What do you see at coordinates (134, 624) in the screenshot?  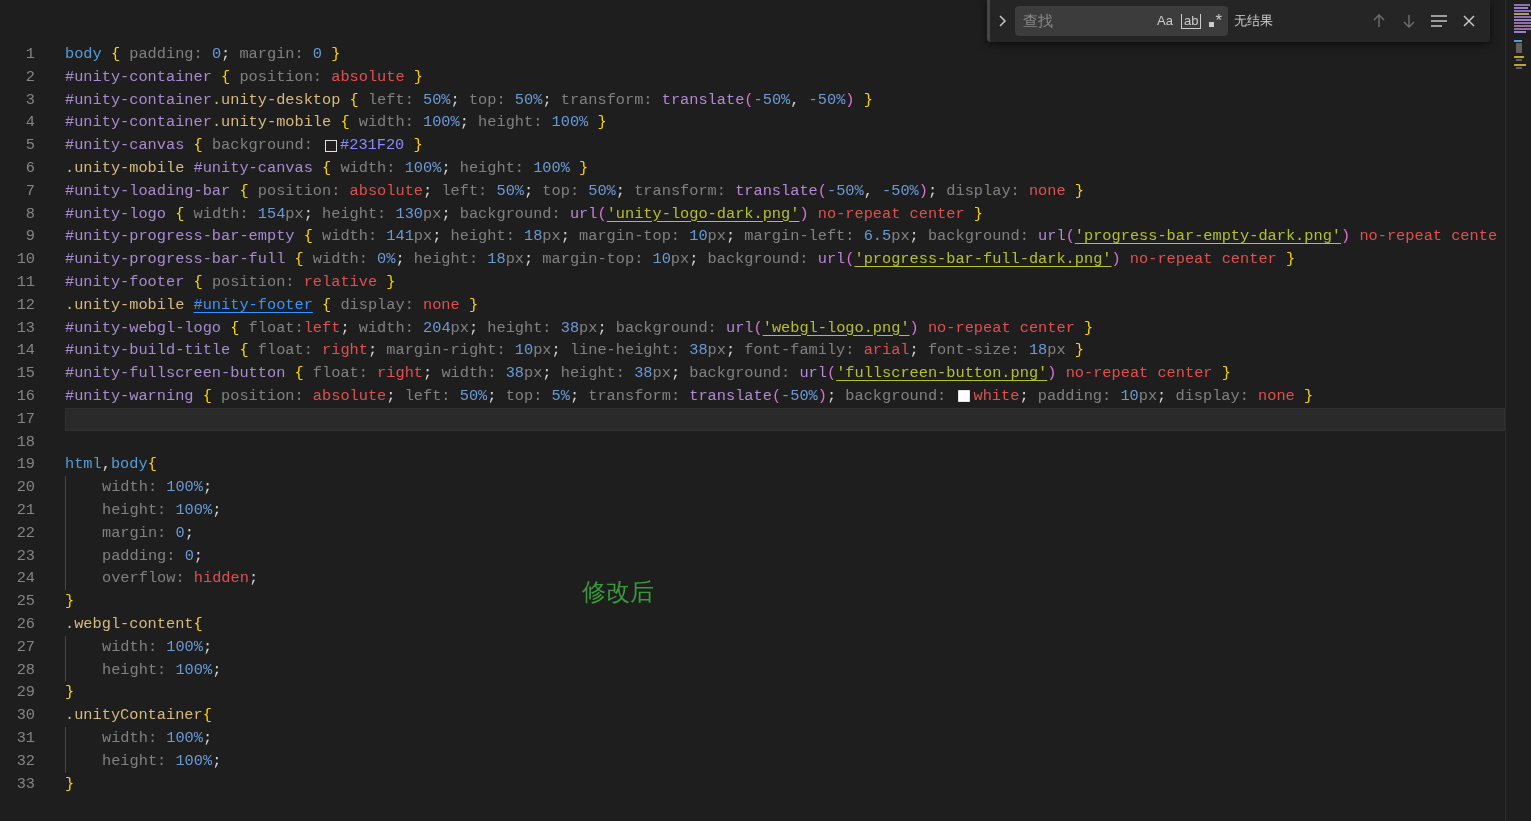 I see `code-text: .webgl-content{` at bounding box center [134, 624].